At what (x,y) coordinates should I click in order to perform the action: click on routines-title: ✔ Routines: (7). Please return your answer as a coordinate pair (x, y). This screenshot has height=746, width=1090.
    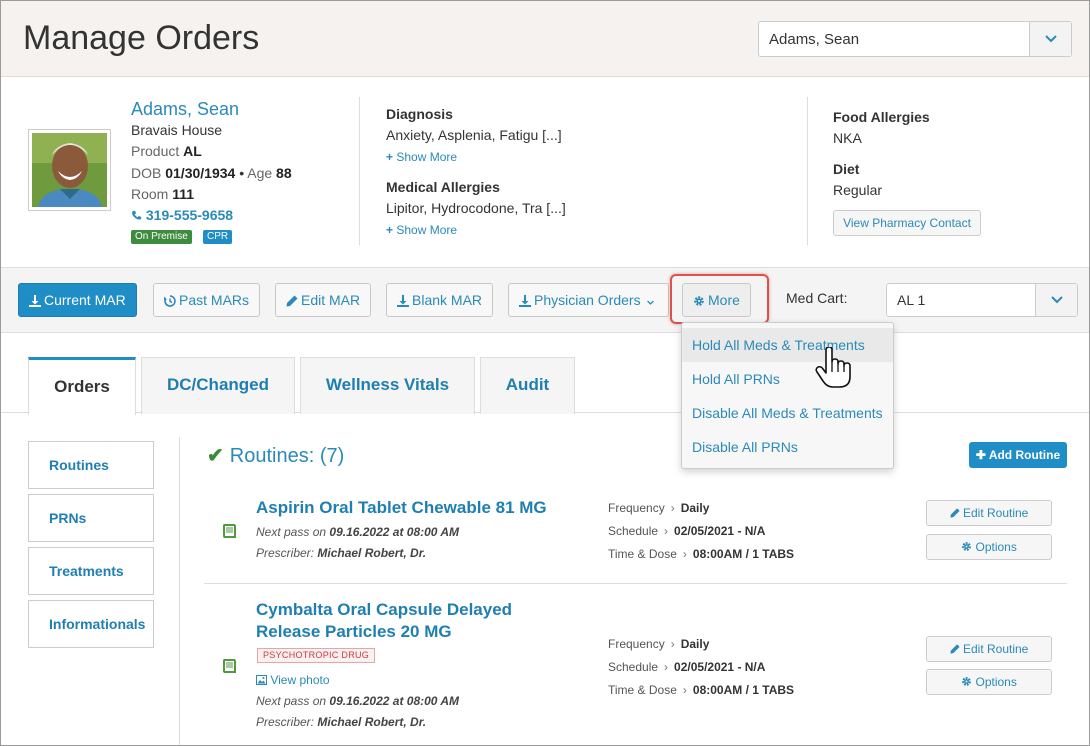
    Looking at the image, I should click on (276, 456).